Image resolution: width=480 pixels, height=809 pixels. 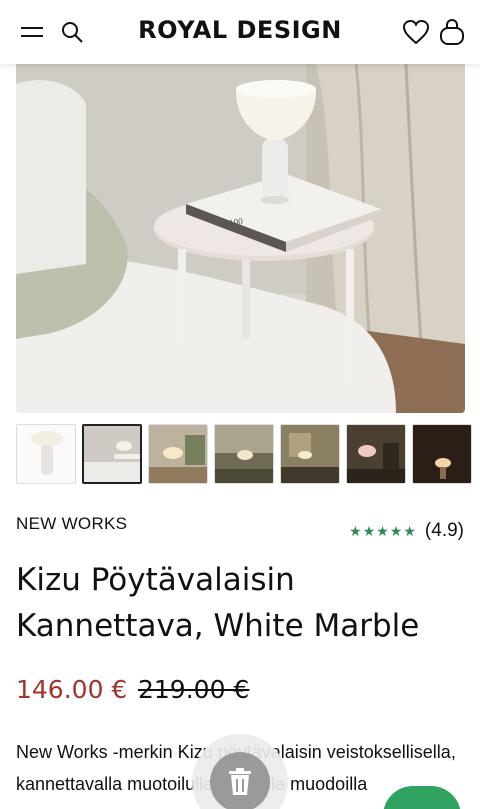 I want to click on bag-icon, so click(x=452, y=32).